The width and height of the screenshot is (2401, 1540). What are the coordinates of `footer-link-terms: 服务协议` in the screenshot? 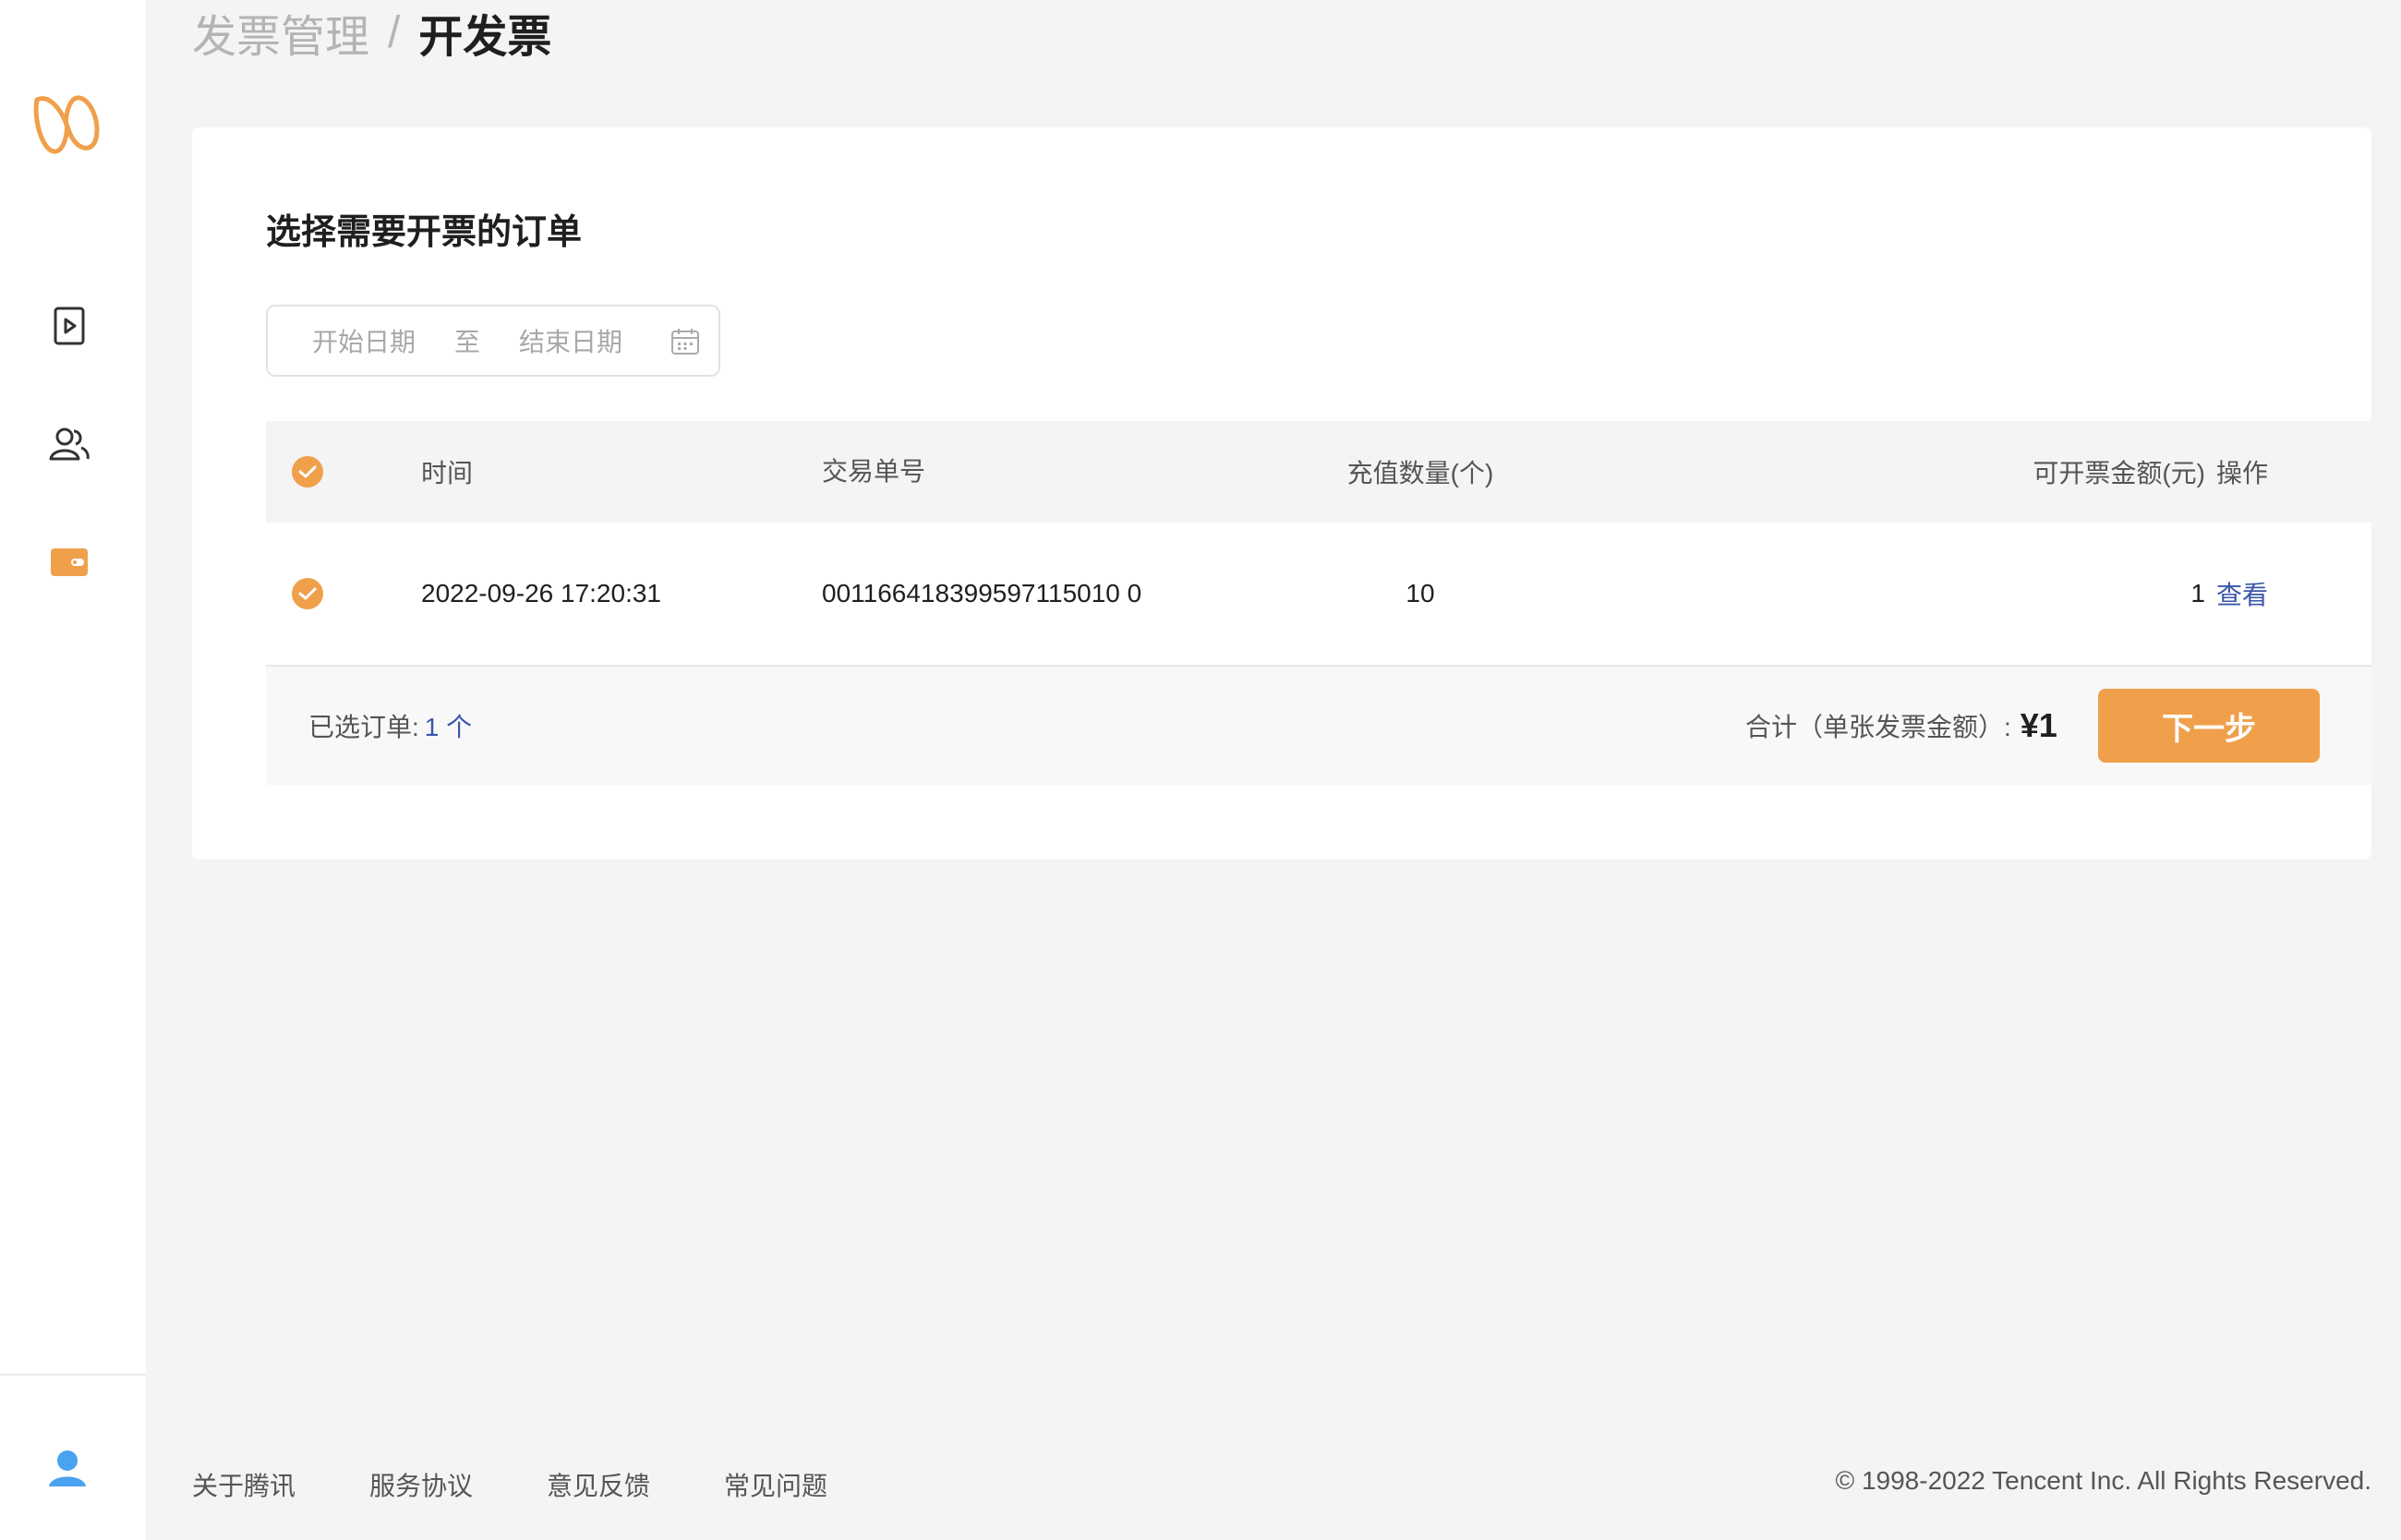 It's located at (421, 1485).